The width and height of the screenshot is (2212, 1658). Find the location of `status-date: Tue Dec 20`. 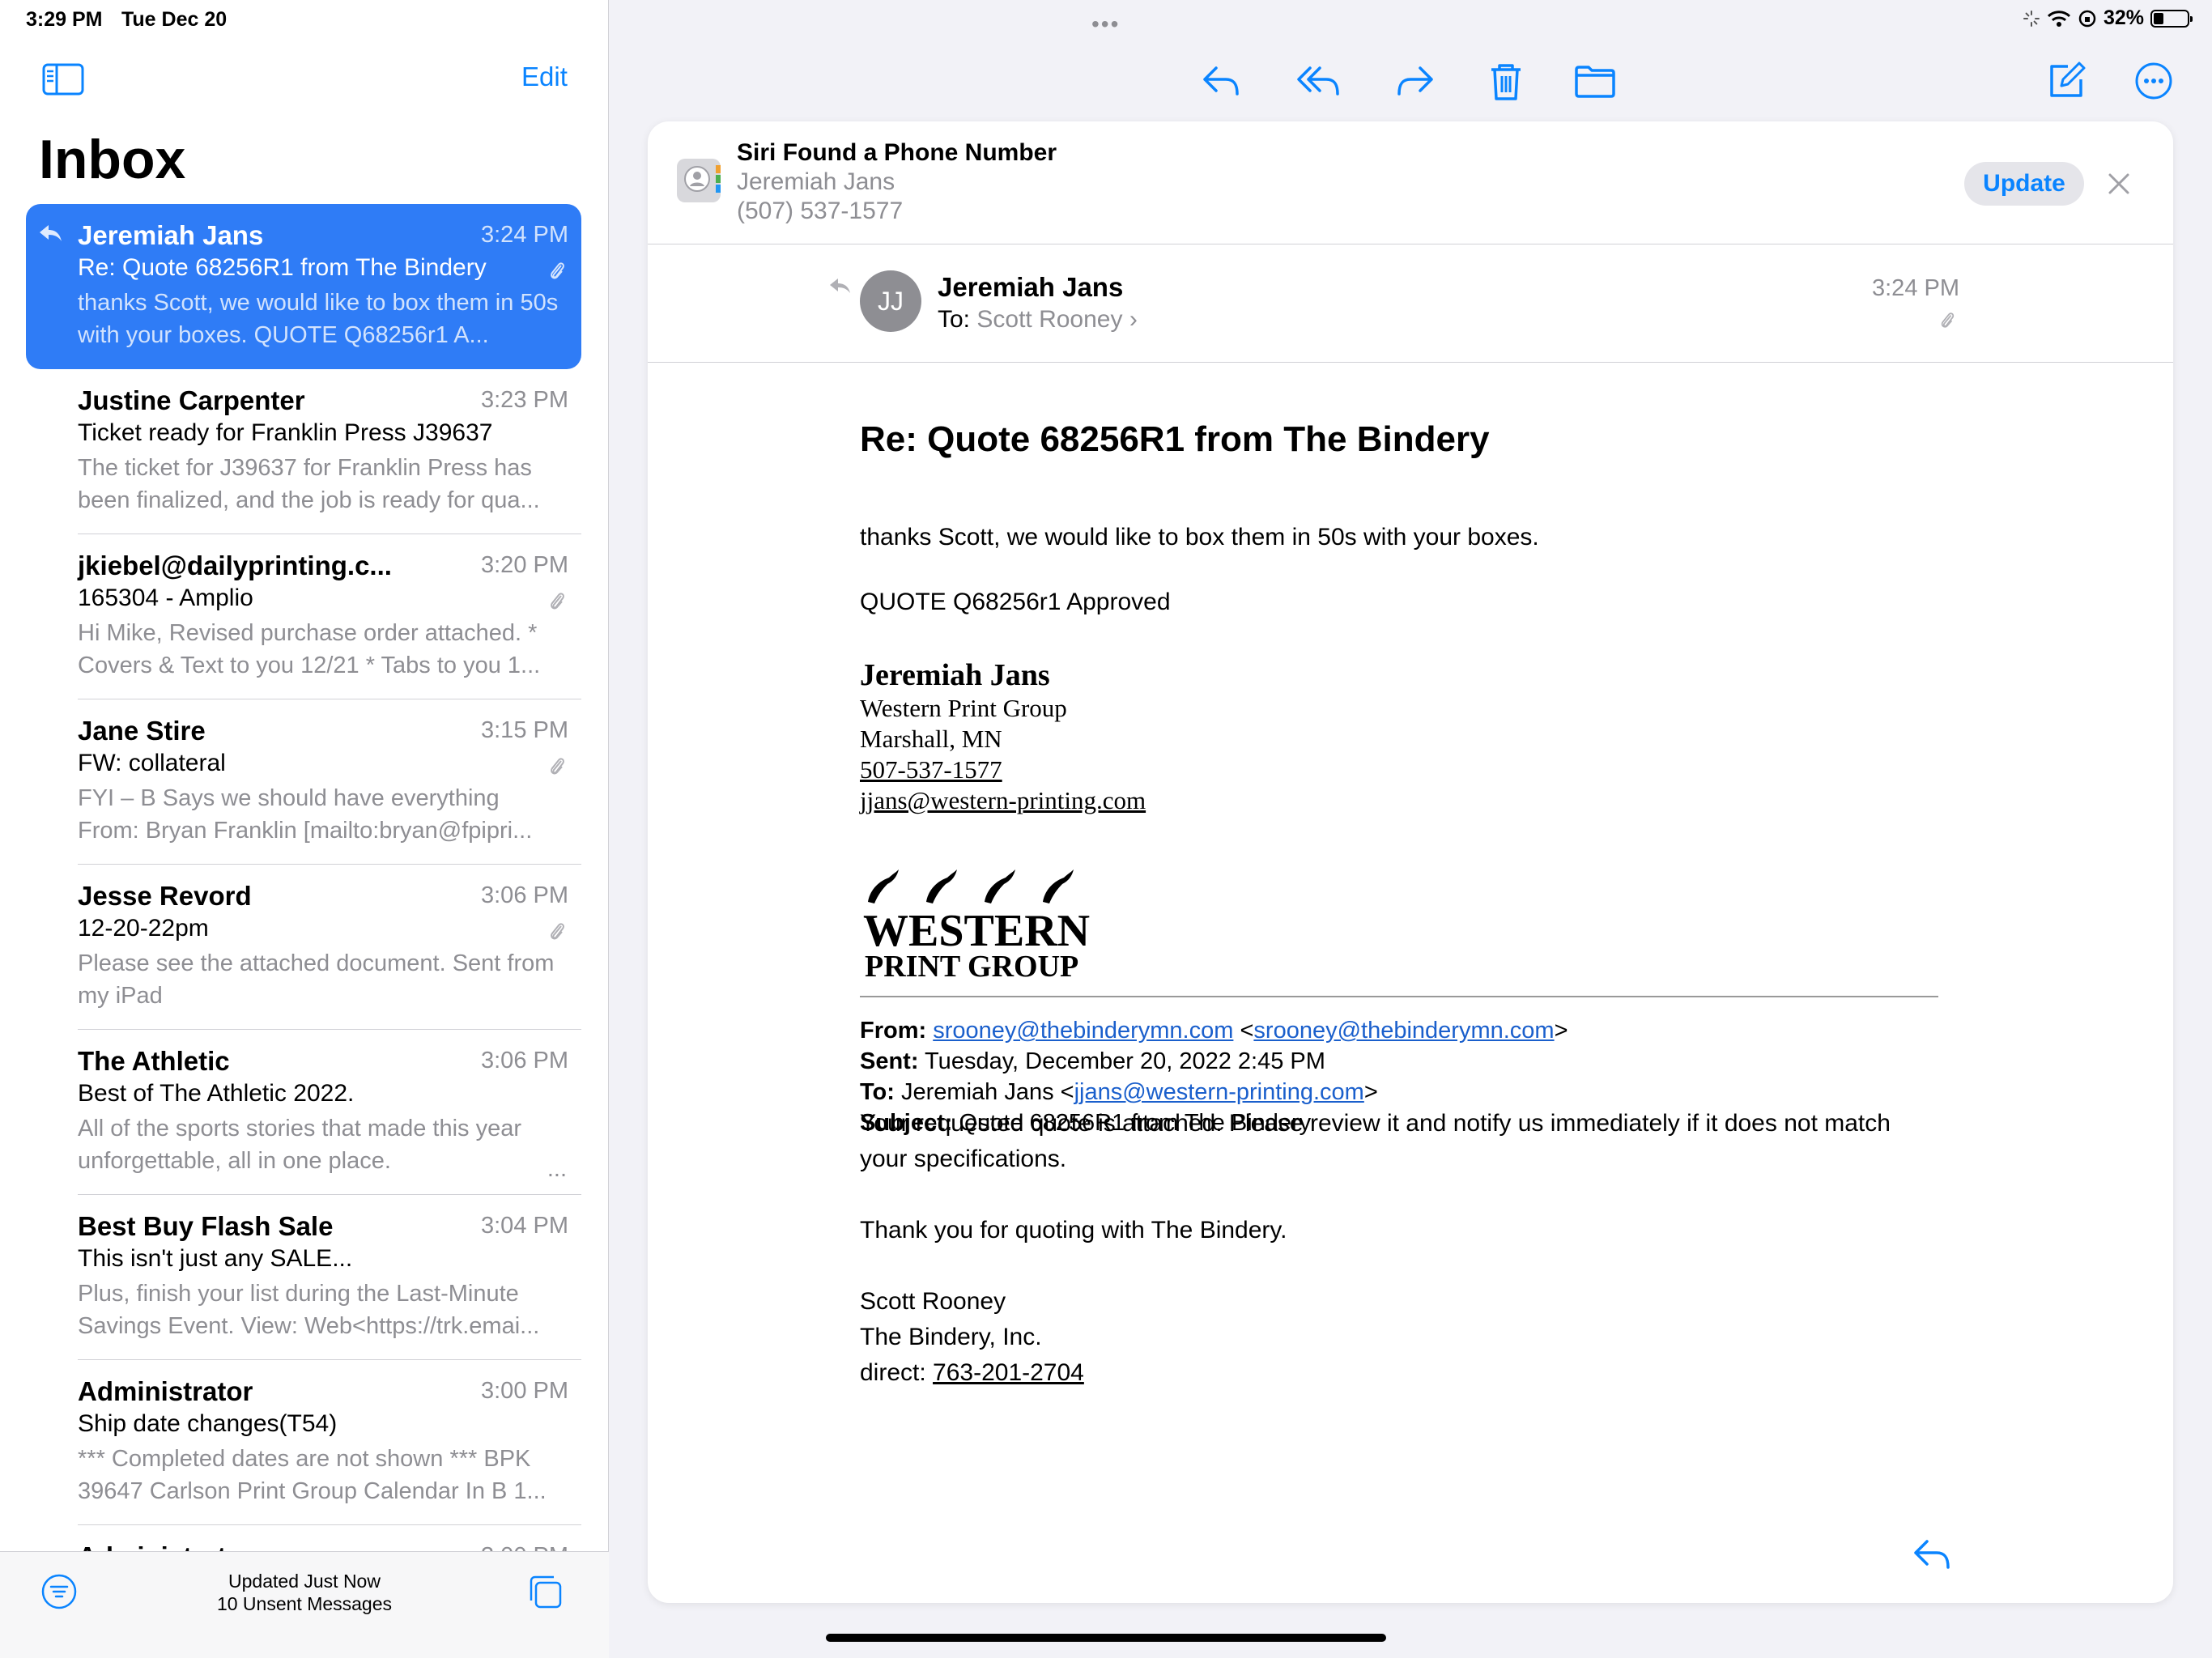

status-date: Tue Dec 20 is located at coordinates (175, 19).